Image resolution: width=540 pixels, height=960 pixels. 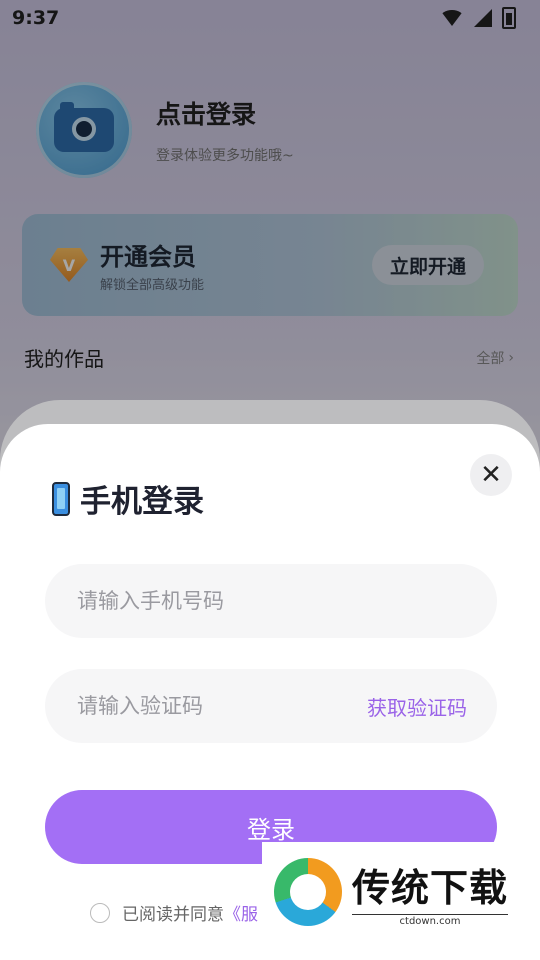 I want to click on code-field: 获取验证码, so click(x=271, y=706).